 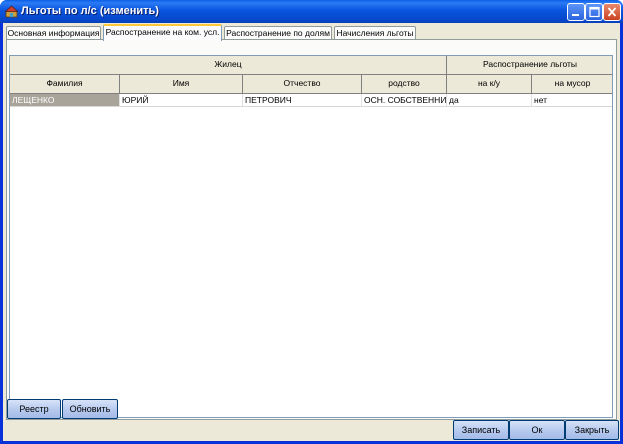 I want to click on cell-surname: ЛЕЩЕНКО, so click(x=65, y=100).